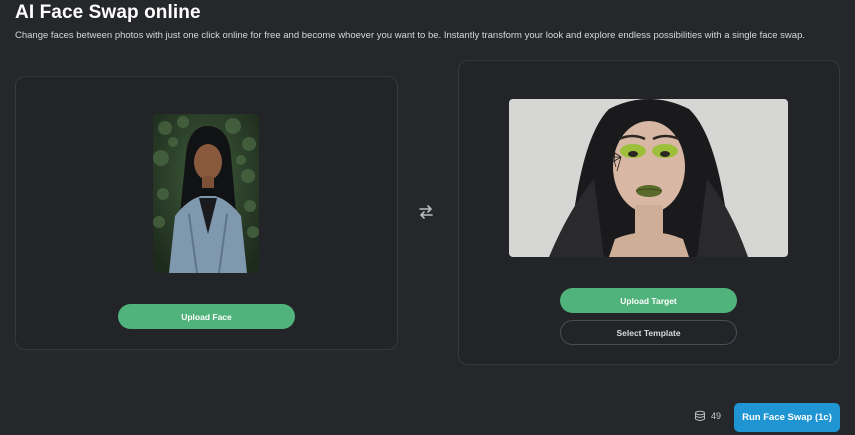 The image size is (855, 435). What do you see at coordinates (648, 332) in the screenshot?
I see `select-template-button: Select Template` at bounding box center [648, 332].